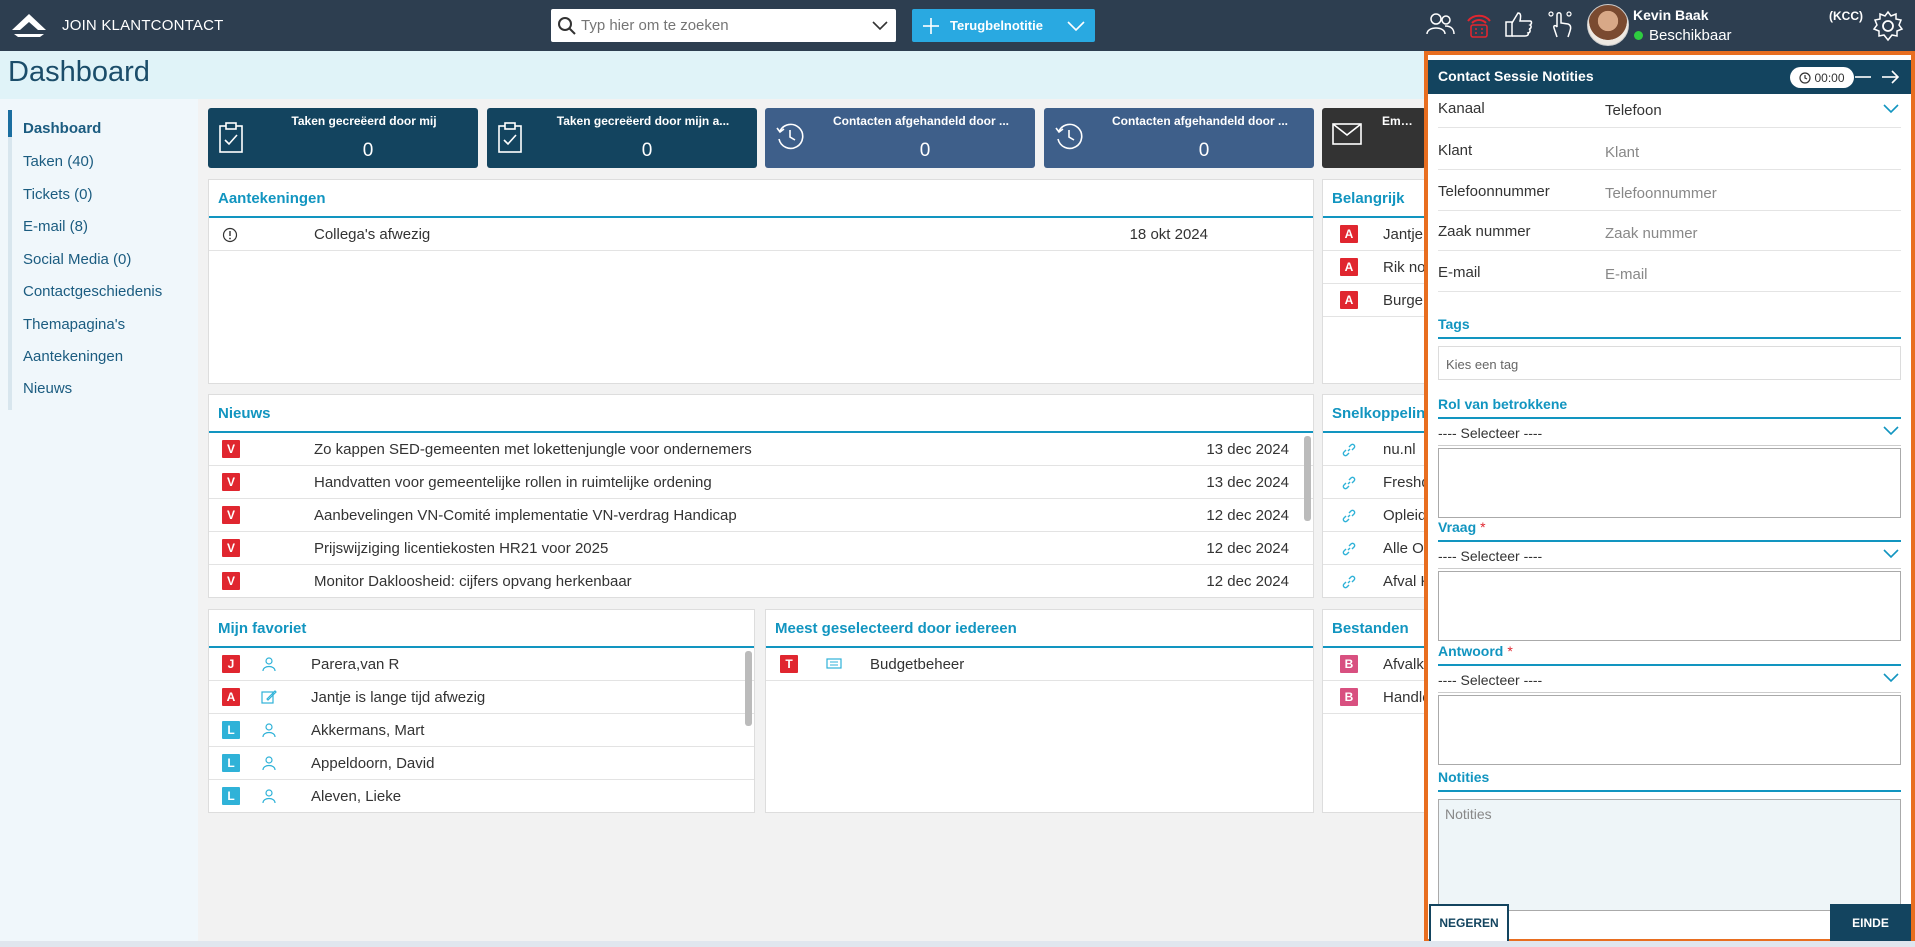  What do you see at coordinates (1669, 363) in the screenshot?
I see `tag-input: Kies een tag` at bounding box center [1669, 363].